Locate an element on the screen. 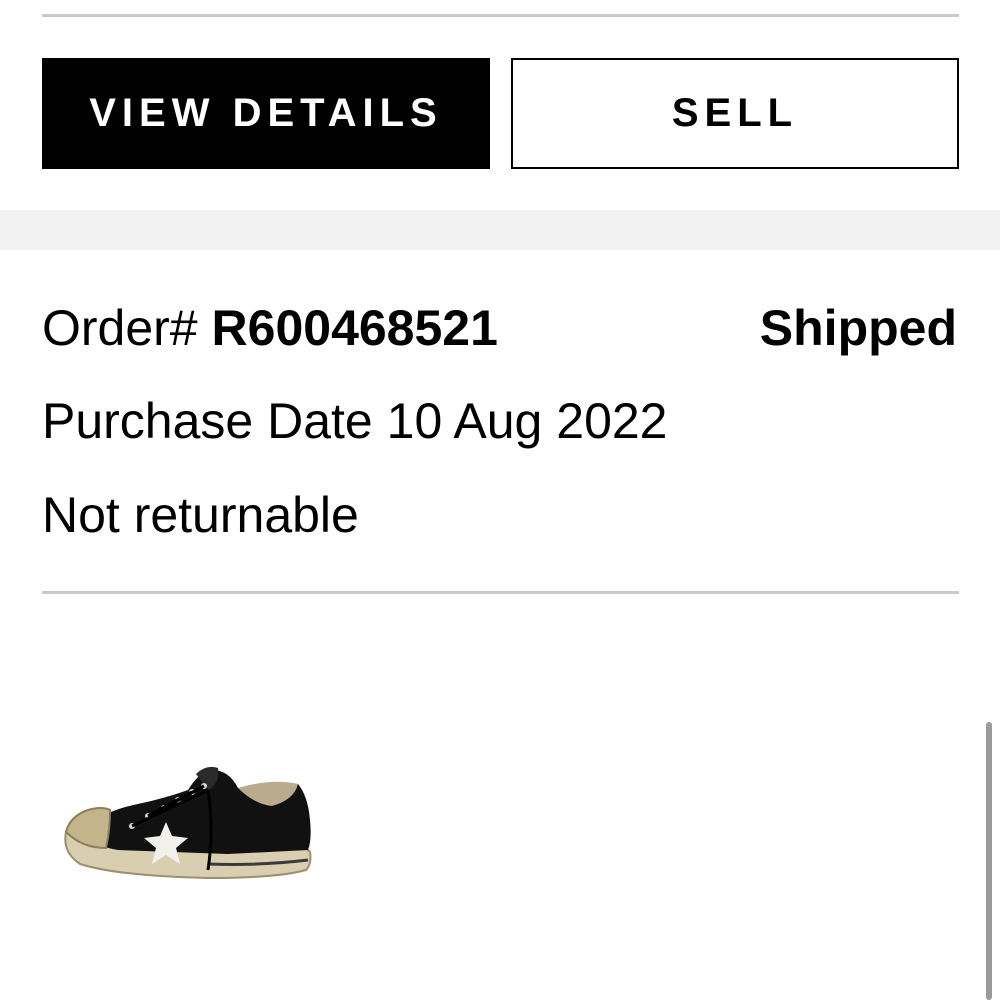 The image size is (1000, 1000). section-separator-band is located at coordinates (500, 230).